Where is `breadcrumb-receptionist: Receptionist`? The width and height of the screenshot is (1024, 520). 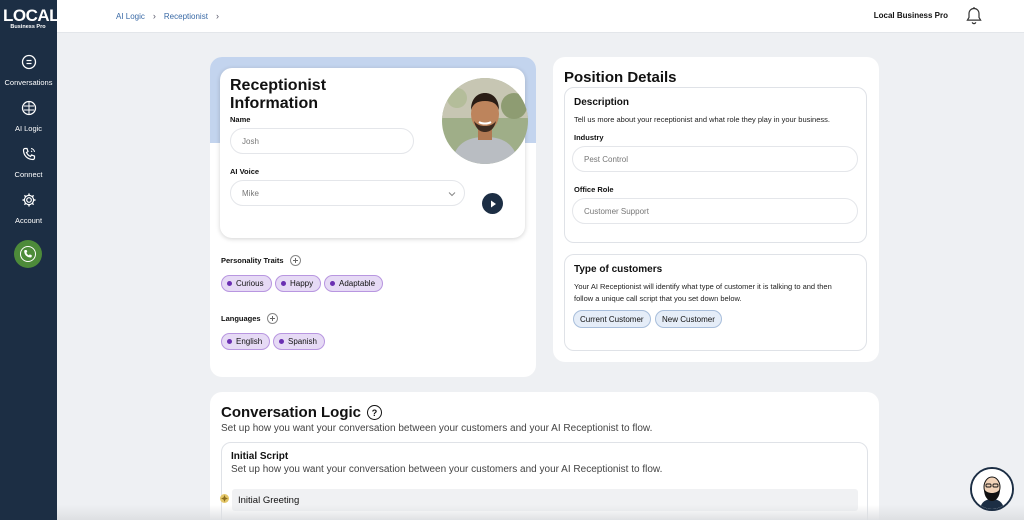
breadcrumb-receptionist: Receptionist is located at coordinates (186, 16).